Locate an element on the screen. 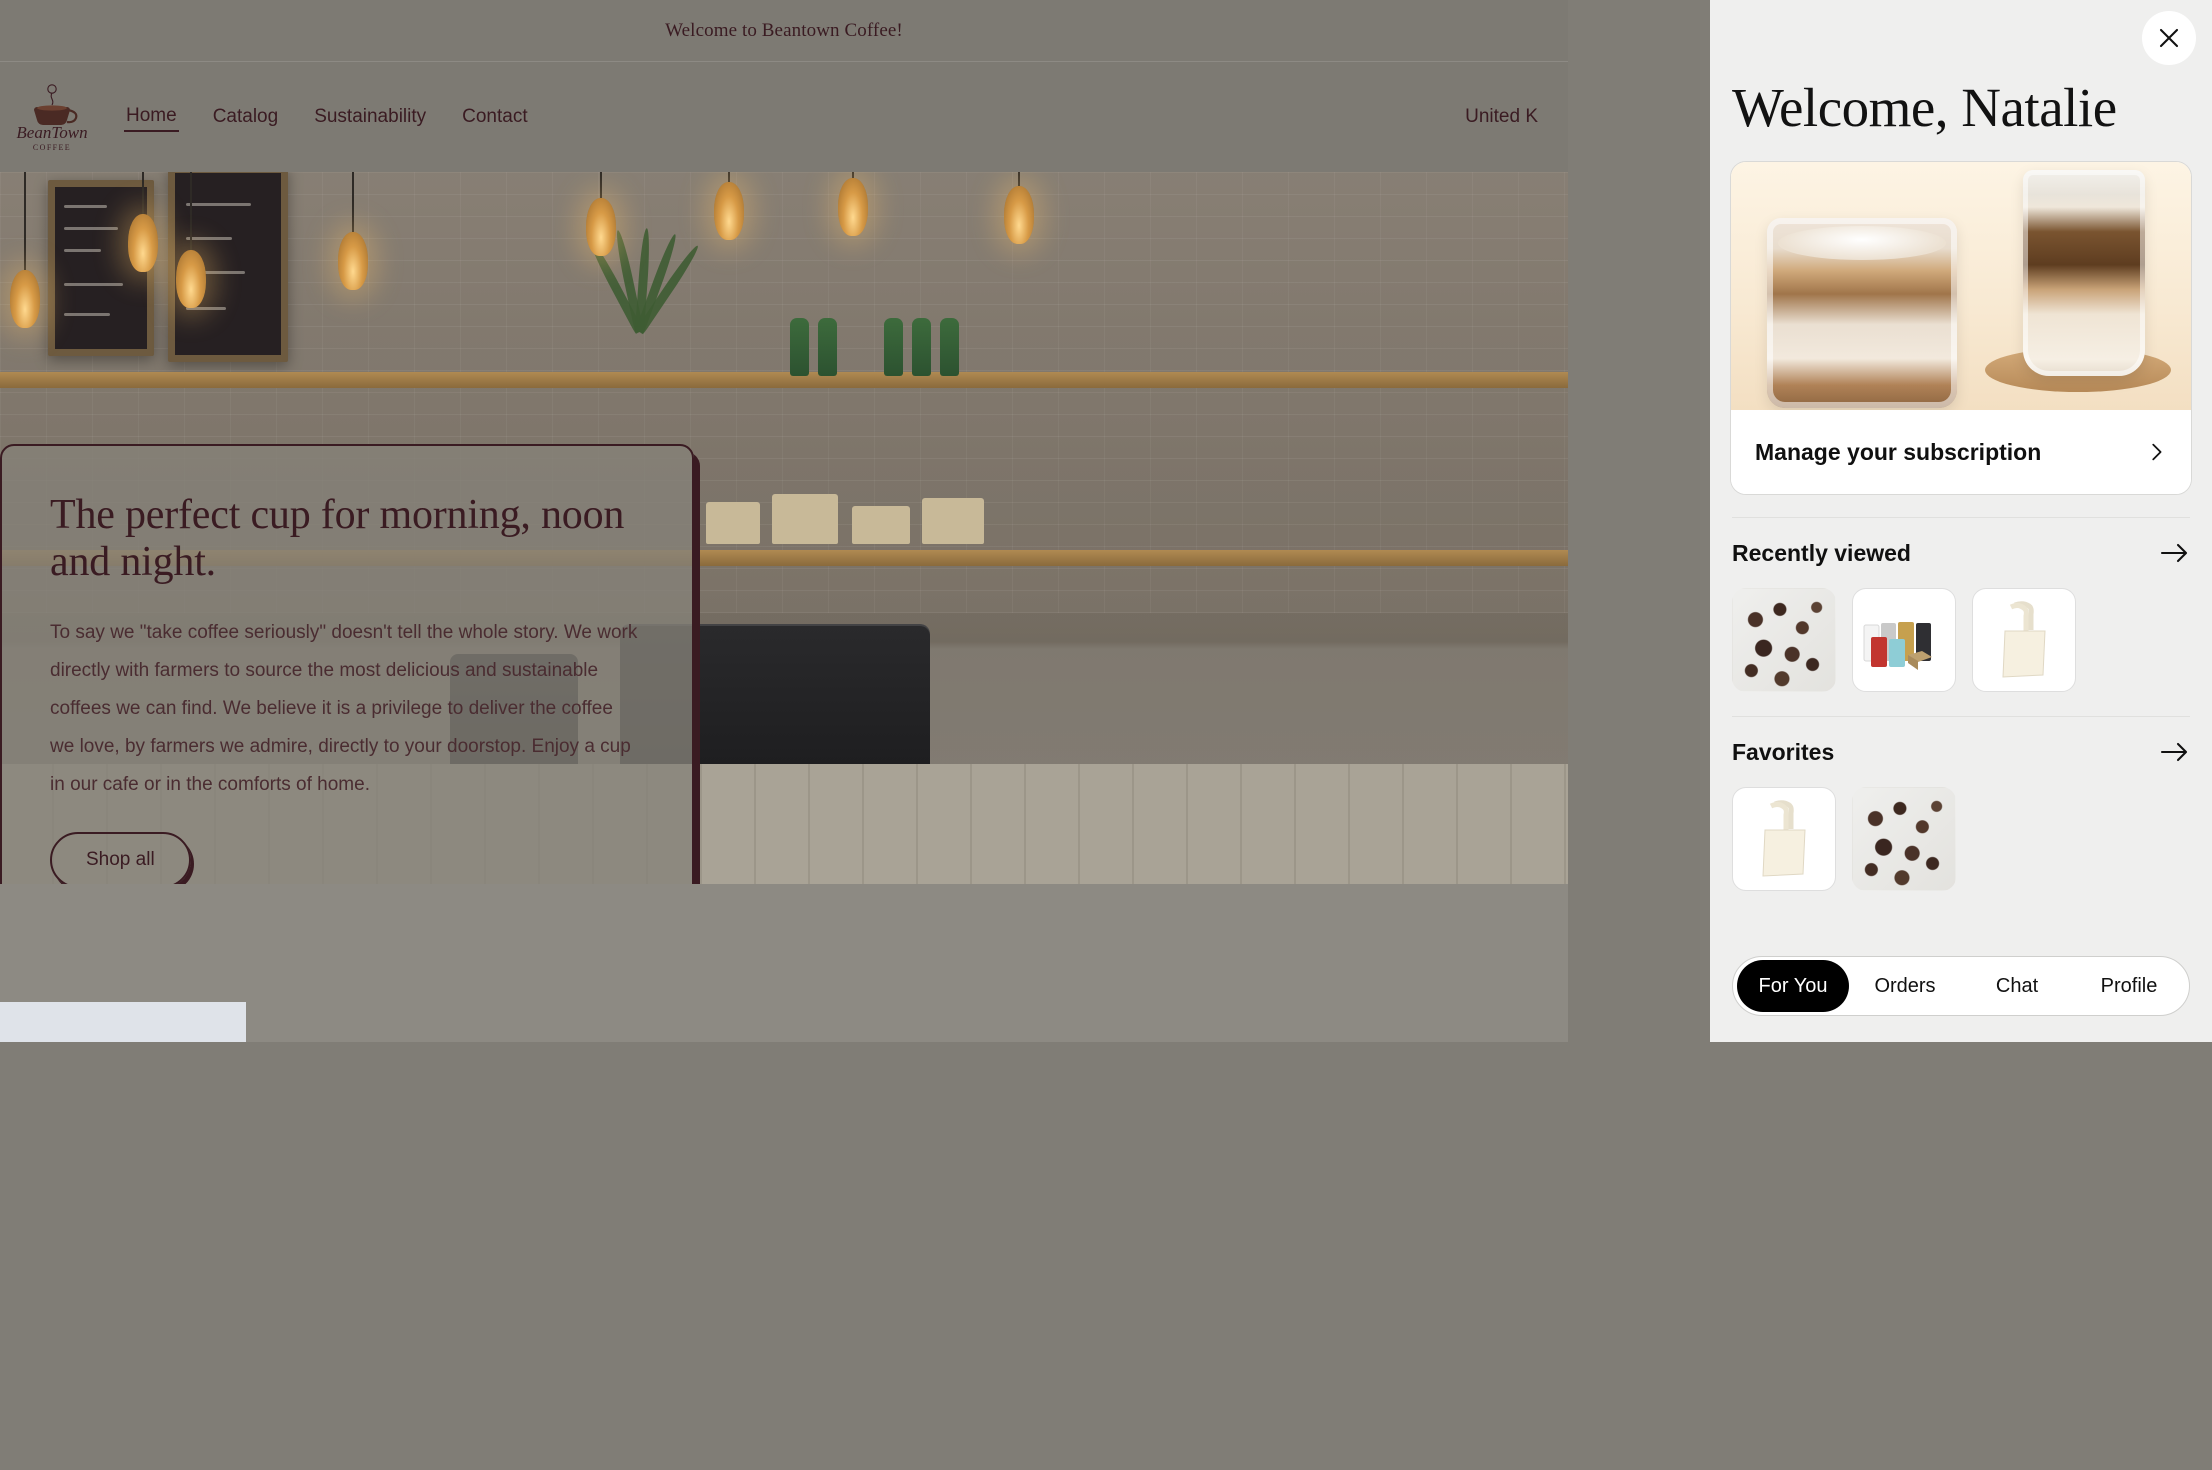  tab-for-you: For You is located at coordinates (1793, 986).